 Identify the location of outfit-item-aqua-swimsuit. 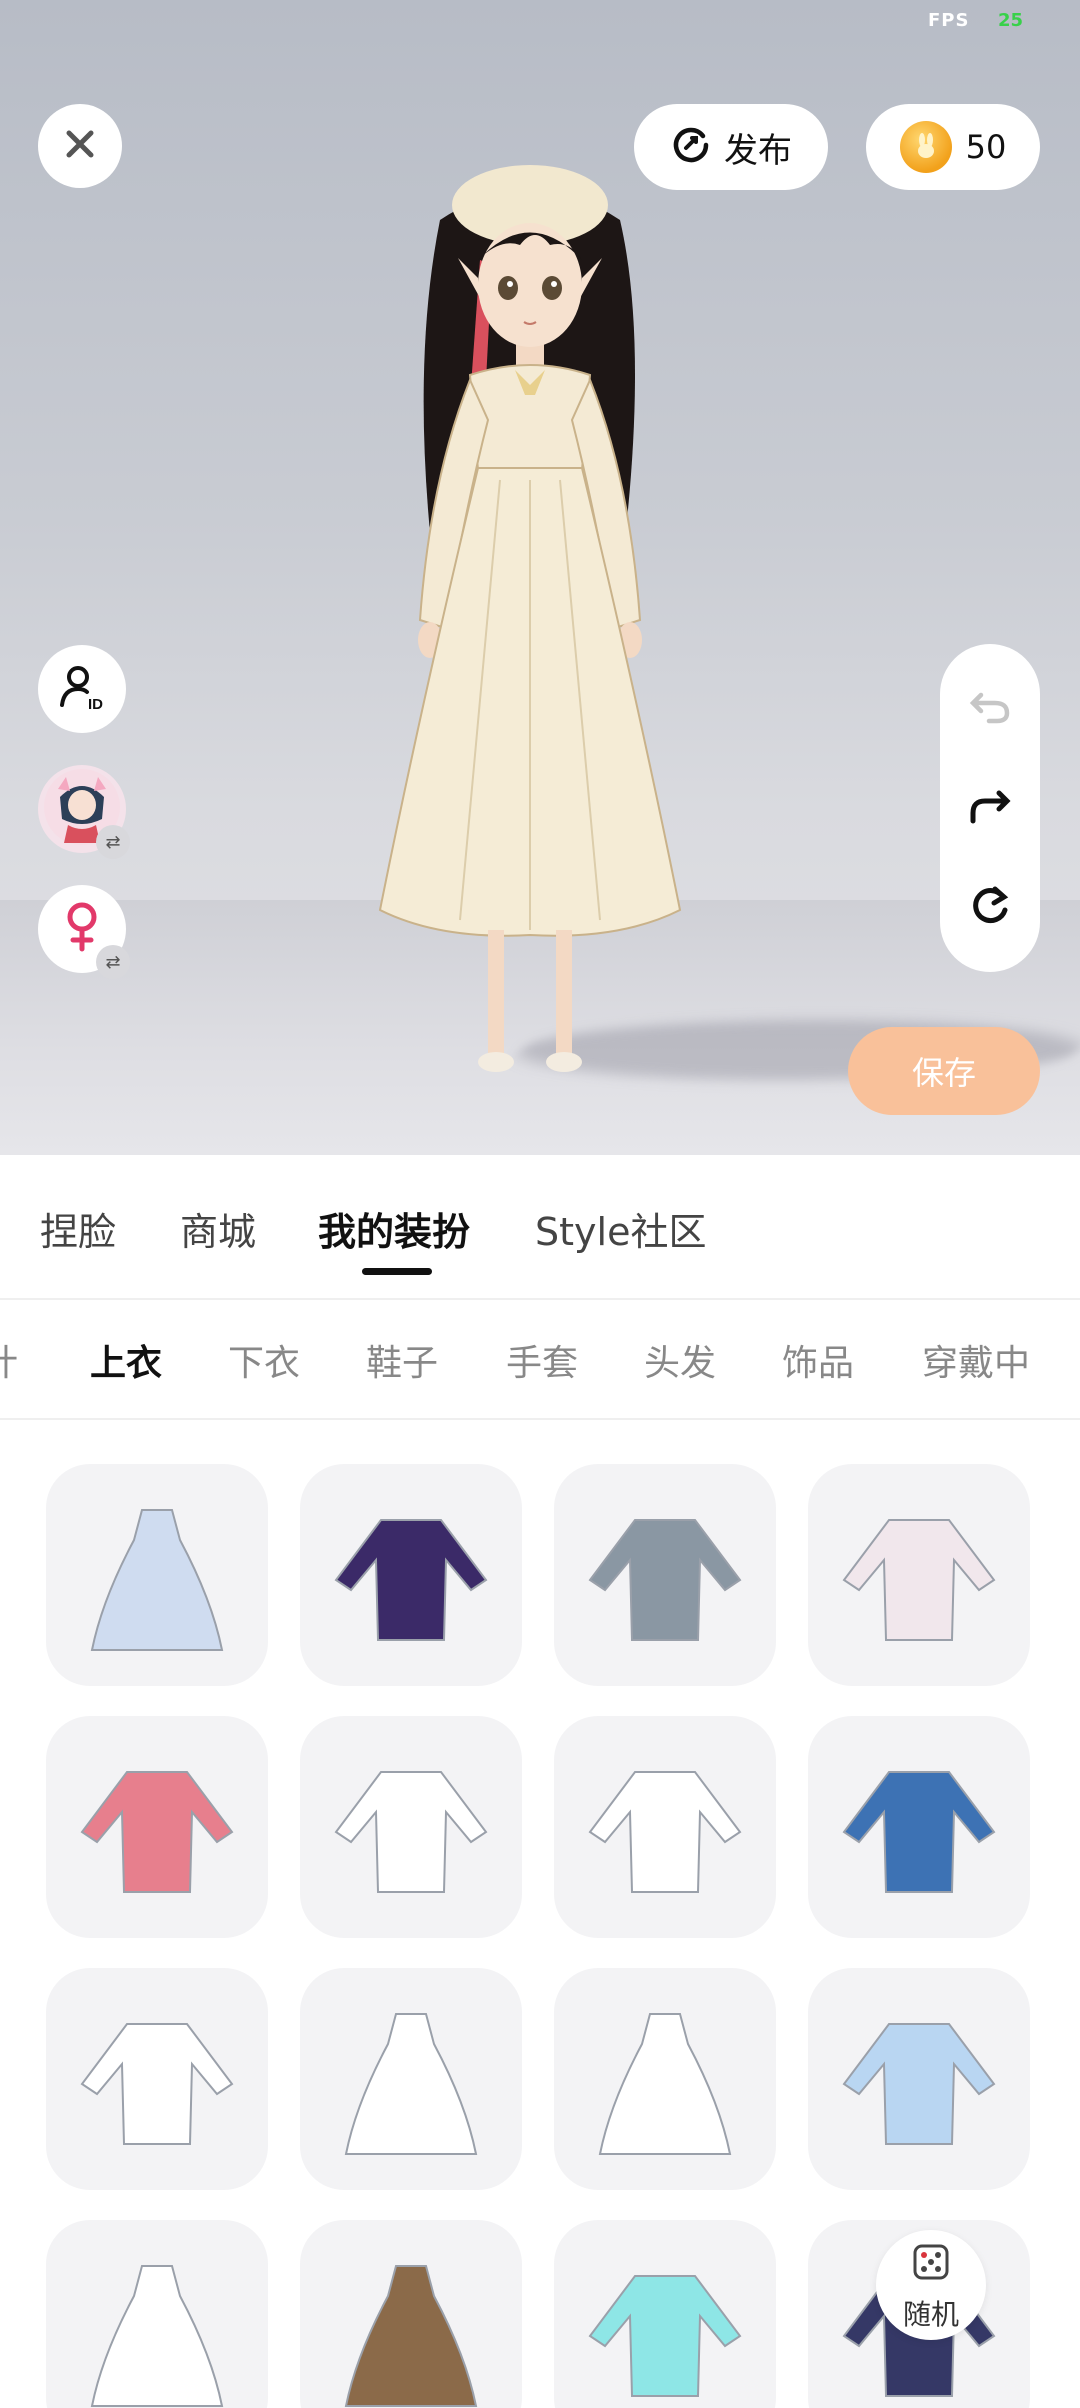
(665, 2314).